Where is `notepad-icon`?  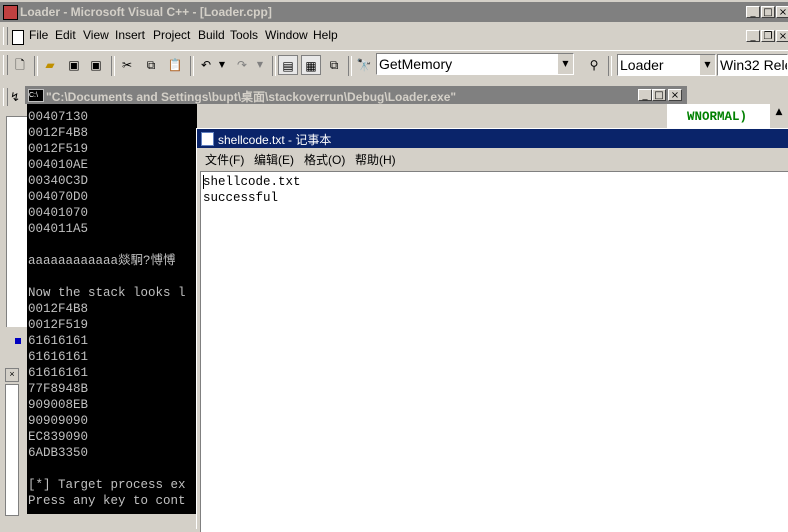
notepad-icon is located at coordinates (207, 139).